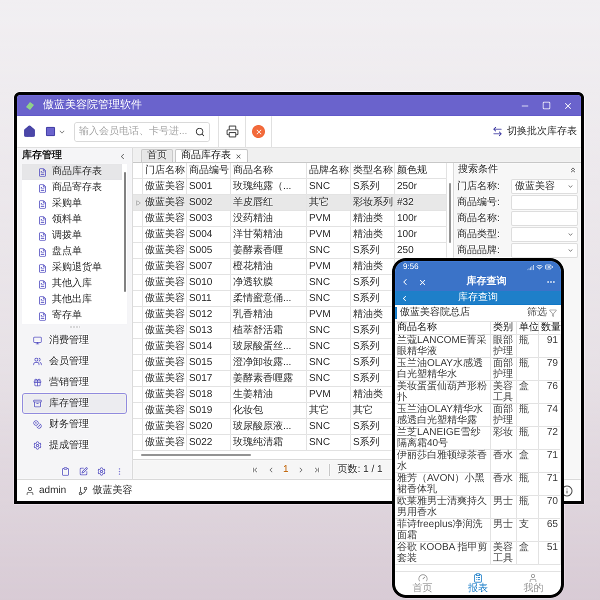 This screenshot has width=600, height=600. I want to click on table-cell: 盒, so click(528, 553).